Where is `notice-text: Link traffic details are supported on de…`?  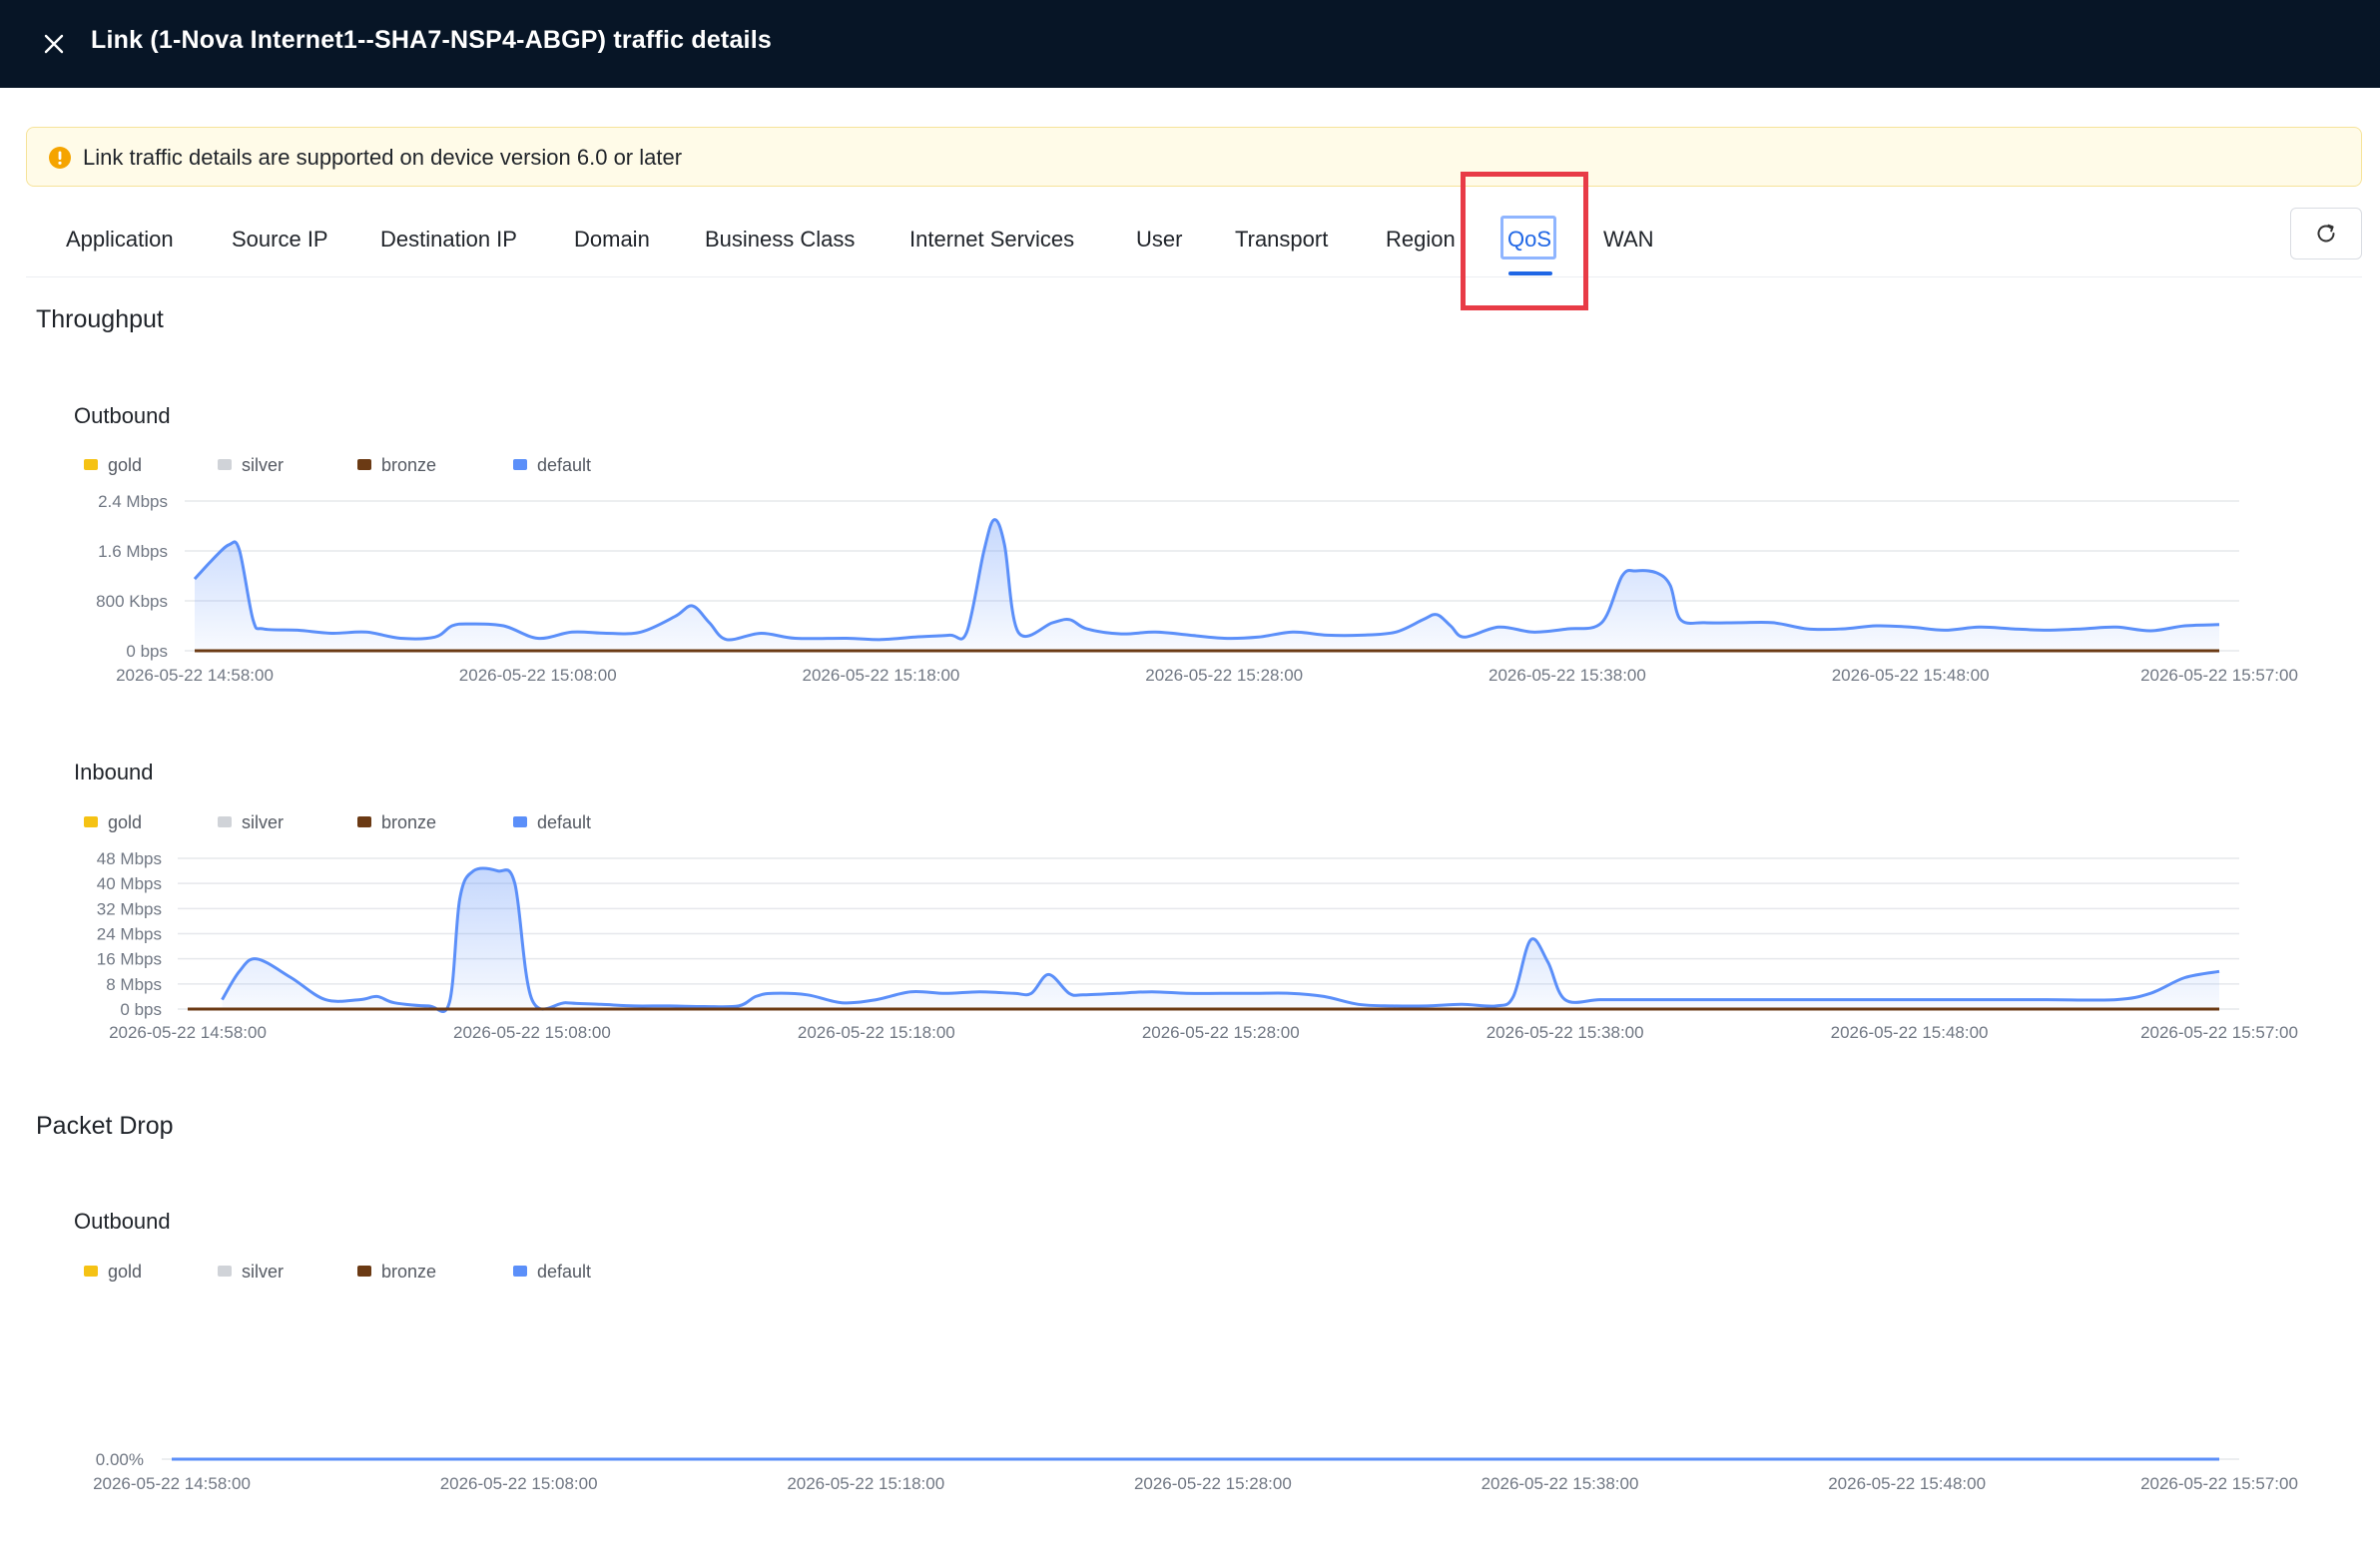
notice-text: Link traffic details are supported on de… is located at coordinates (383, 157).